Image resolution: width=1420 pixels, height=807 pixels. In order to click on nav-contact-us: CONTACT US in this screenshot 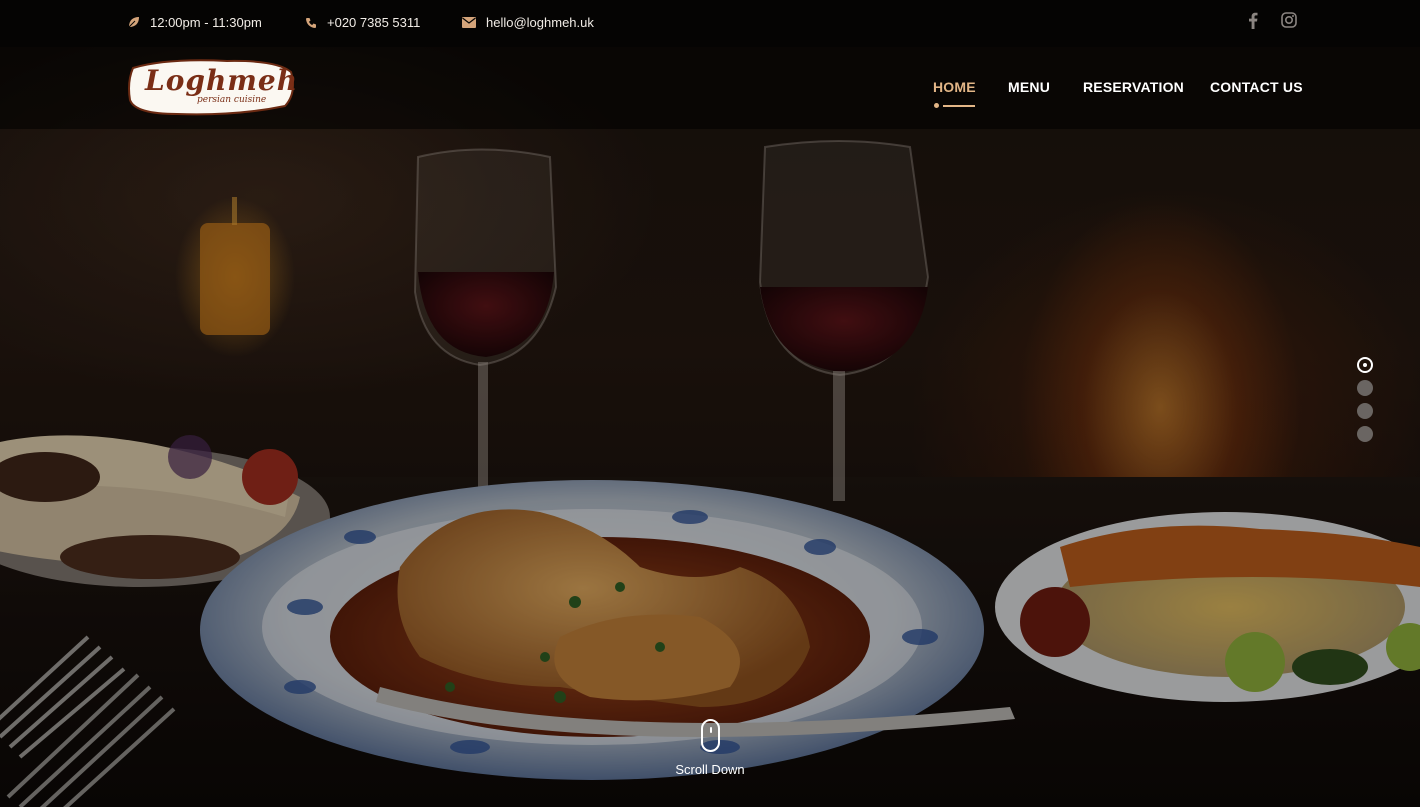, I will do `click(1256, 87)`.